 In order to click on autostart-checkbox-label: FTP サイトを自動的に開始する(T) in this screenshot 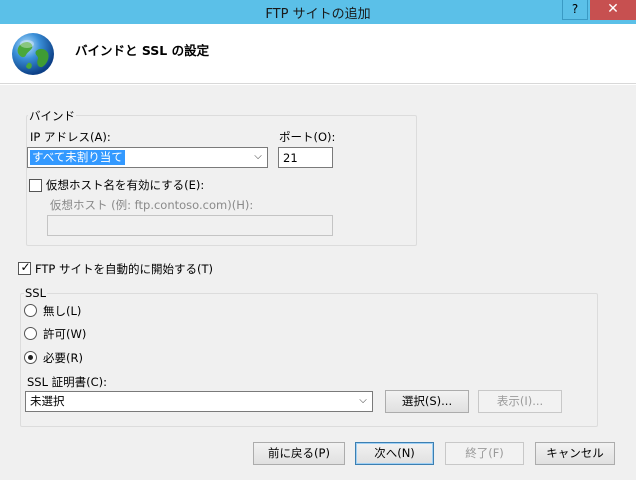, I will do `click(124, 269)`.